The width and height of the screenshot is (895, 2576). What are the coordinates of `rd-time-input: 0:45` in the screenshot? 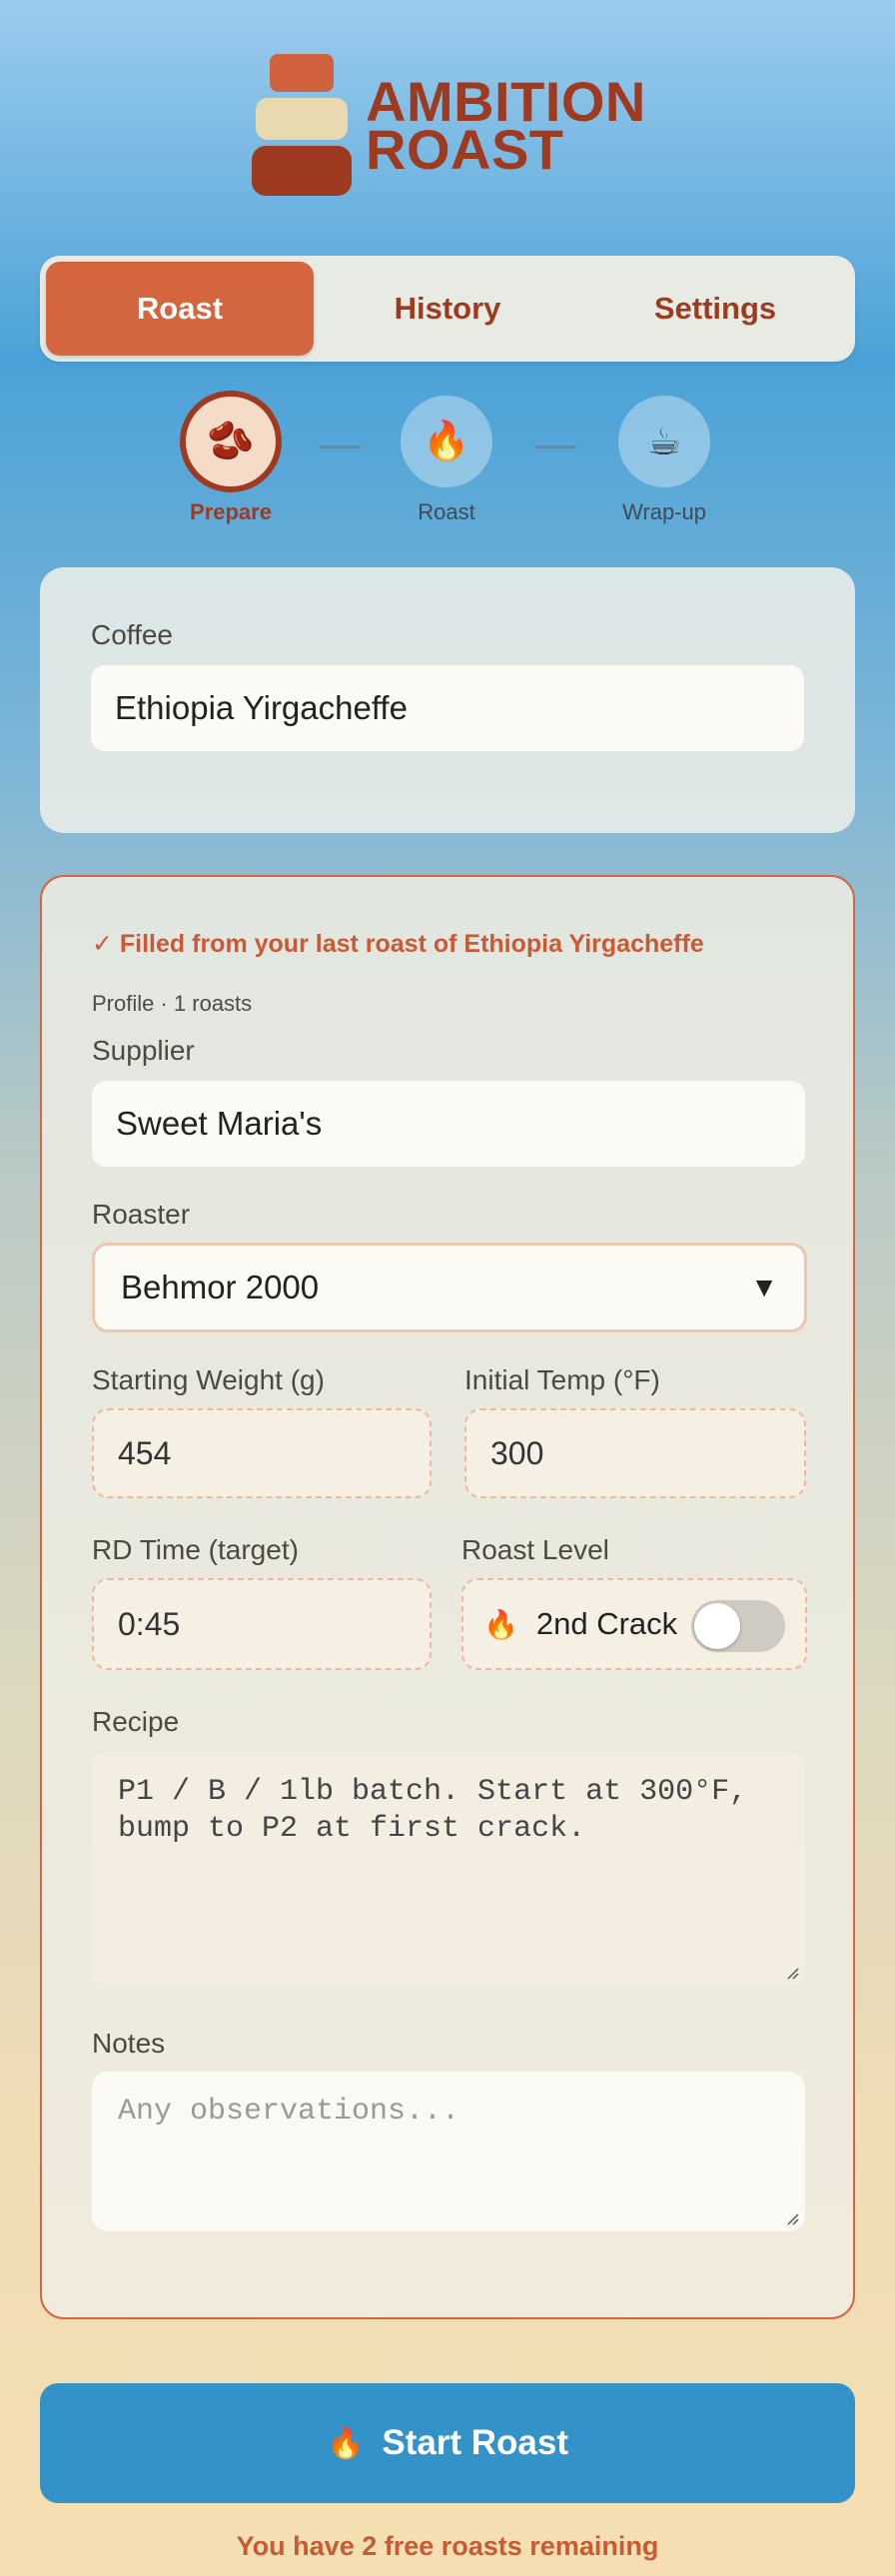 It's located at (262, 1624).